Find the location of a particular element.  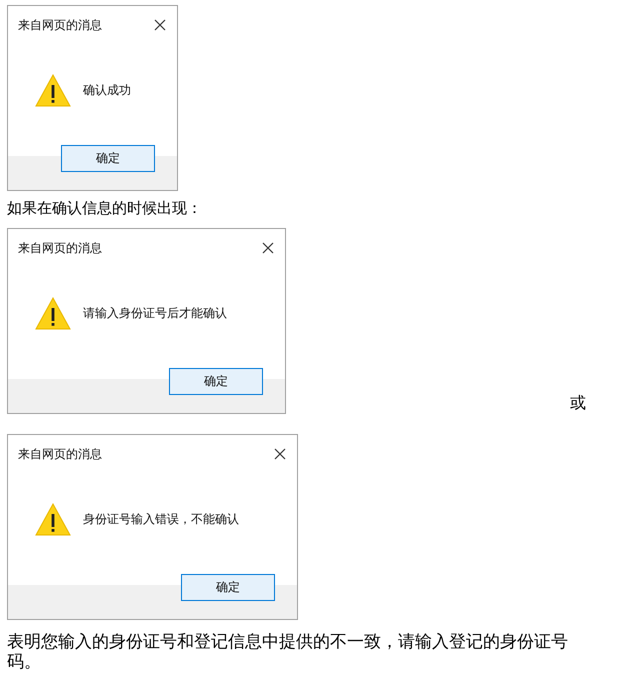

dialog-message: 确认成功 is located at coordinates (107, 90).